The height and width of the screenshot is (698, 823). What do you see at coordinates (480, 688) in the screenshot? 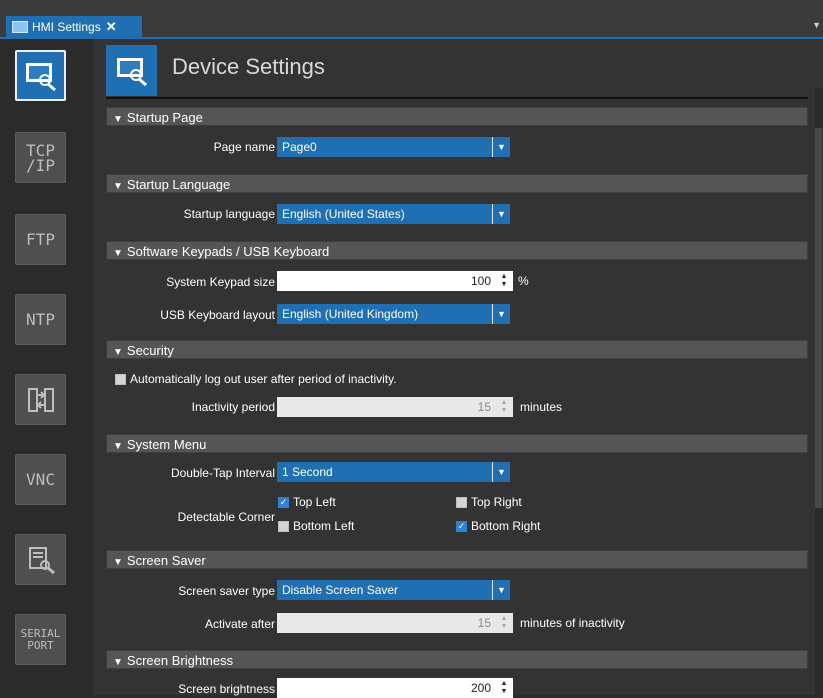
I see `brightness-value: 200` at bounding box center [480, 688].